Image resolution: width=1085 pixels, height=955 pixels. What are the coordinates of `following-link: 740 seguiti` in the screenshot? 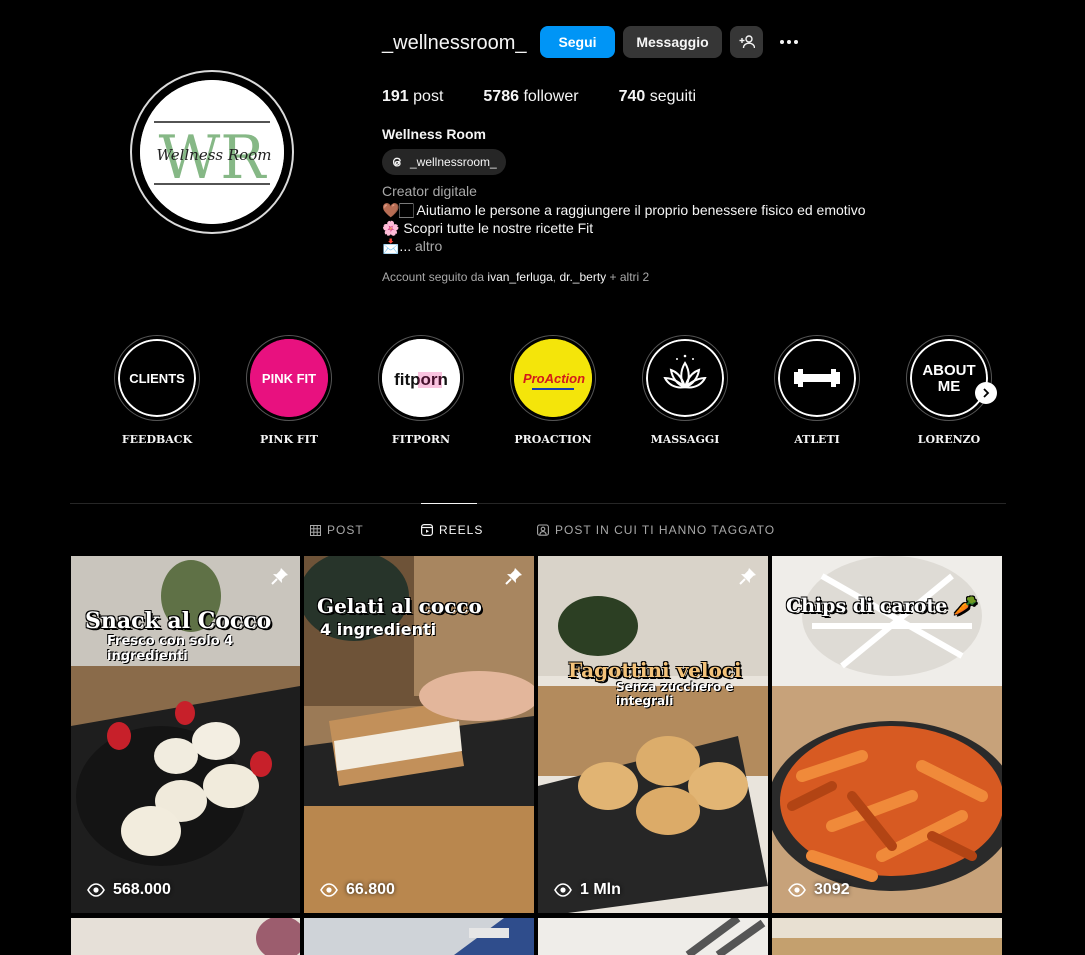 It's located at (657, 97).